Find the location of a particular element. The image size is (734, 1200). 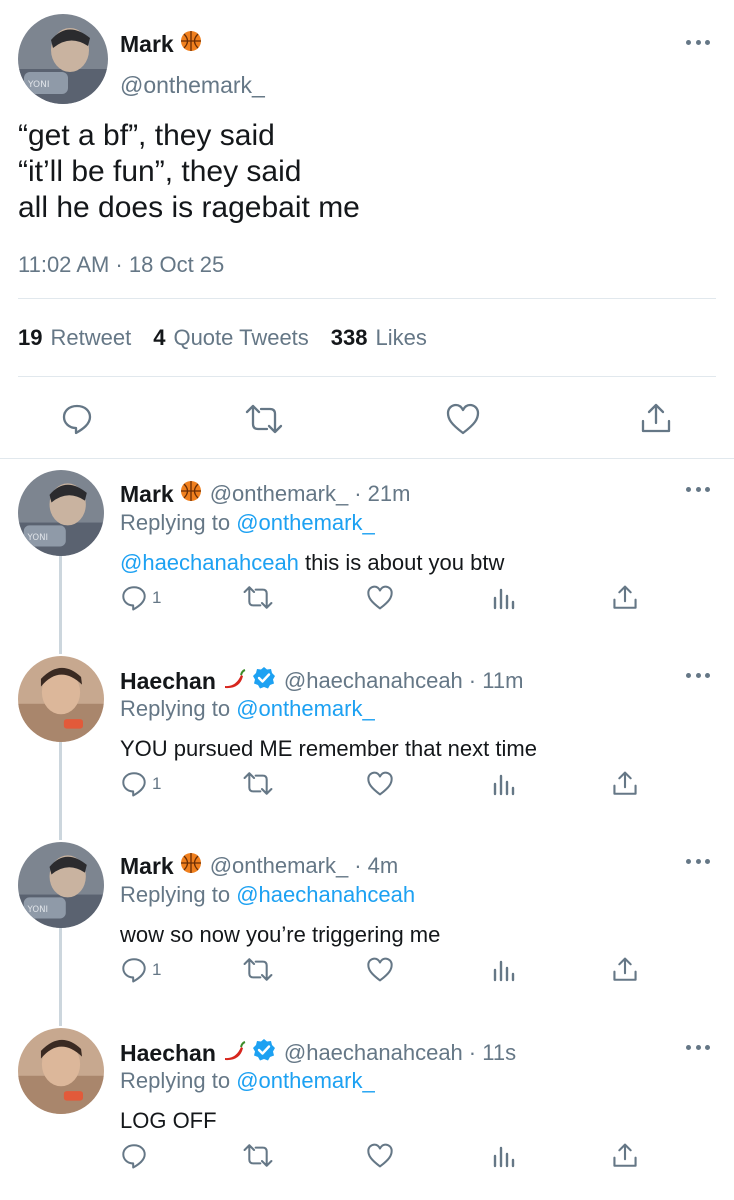

author-name-text: Mark is located at coordinates (147, 43).